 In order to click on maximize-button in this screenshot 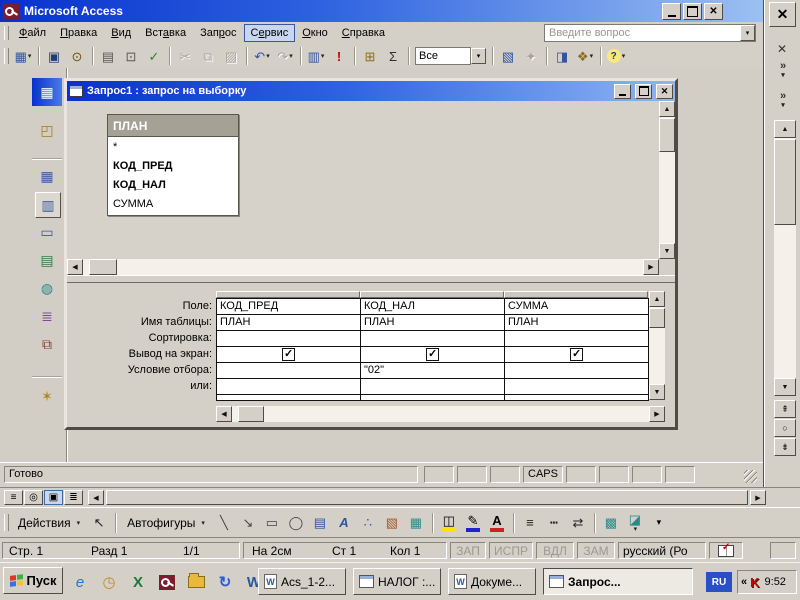, I will do `click(692, 11)`.